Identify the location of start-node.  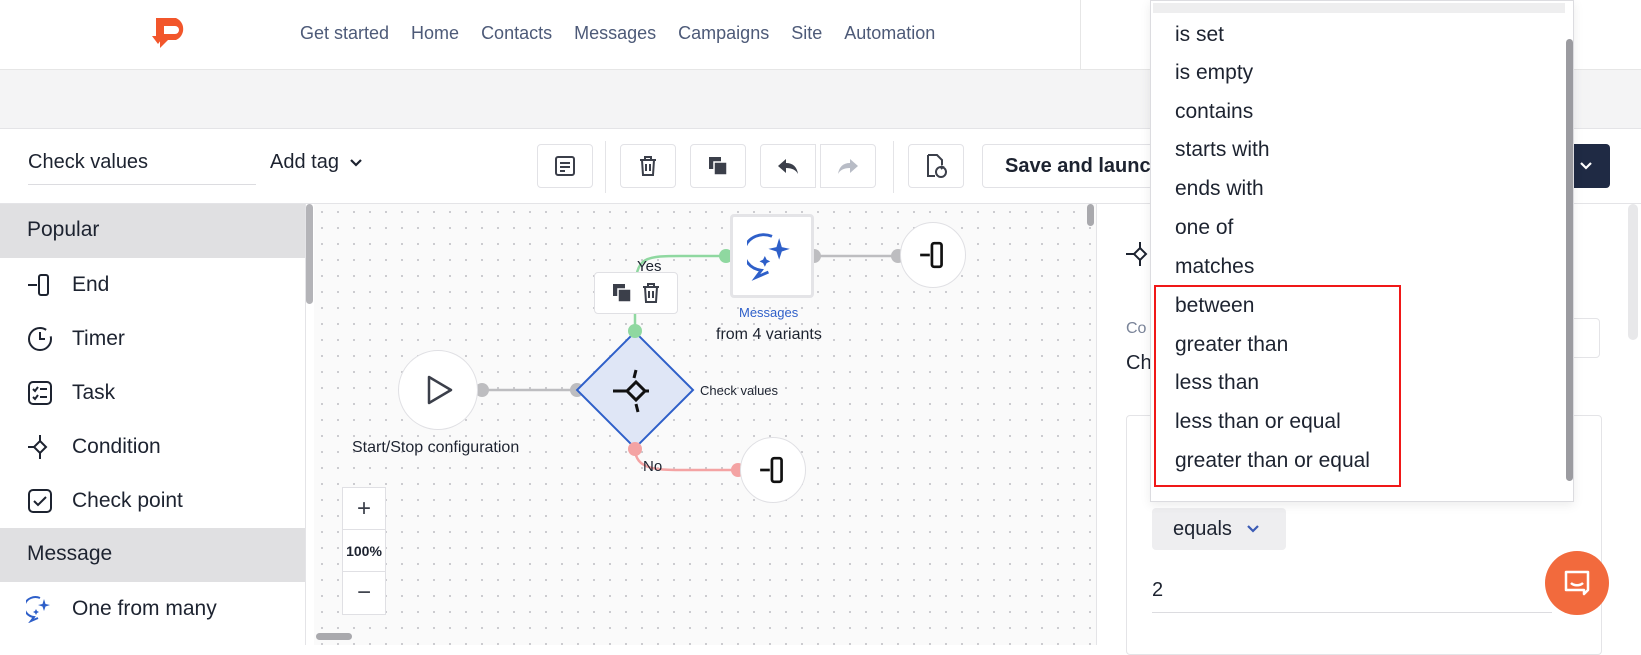
(438, 390).